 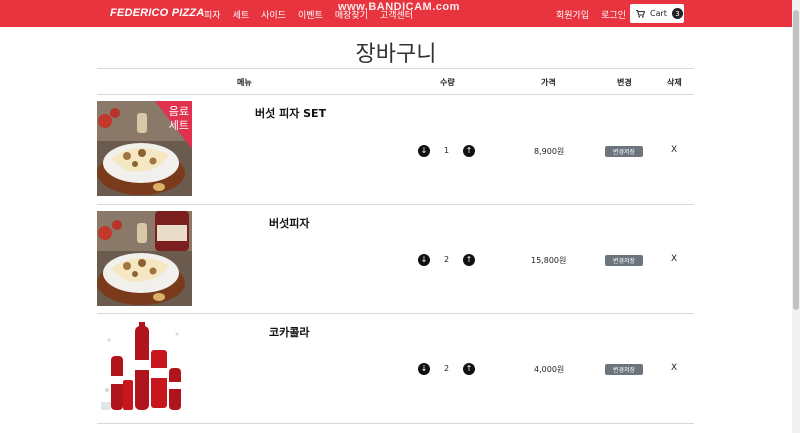 What do you see at coordinates (241, 14) in the screenshot?
I see `nav-link-set: 세트` at bounding box center [241, 14].